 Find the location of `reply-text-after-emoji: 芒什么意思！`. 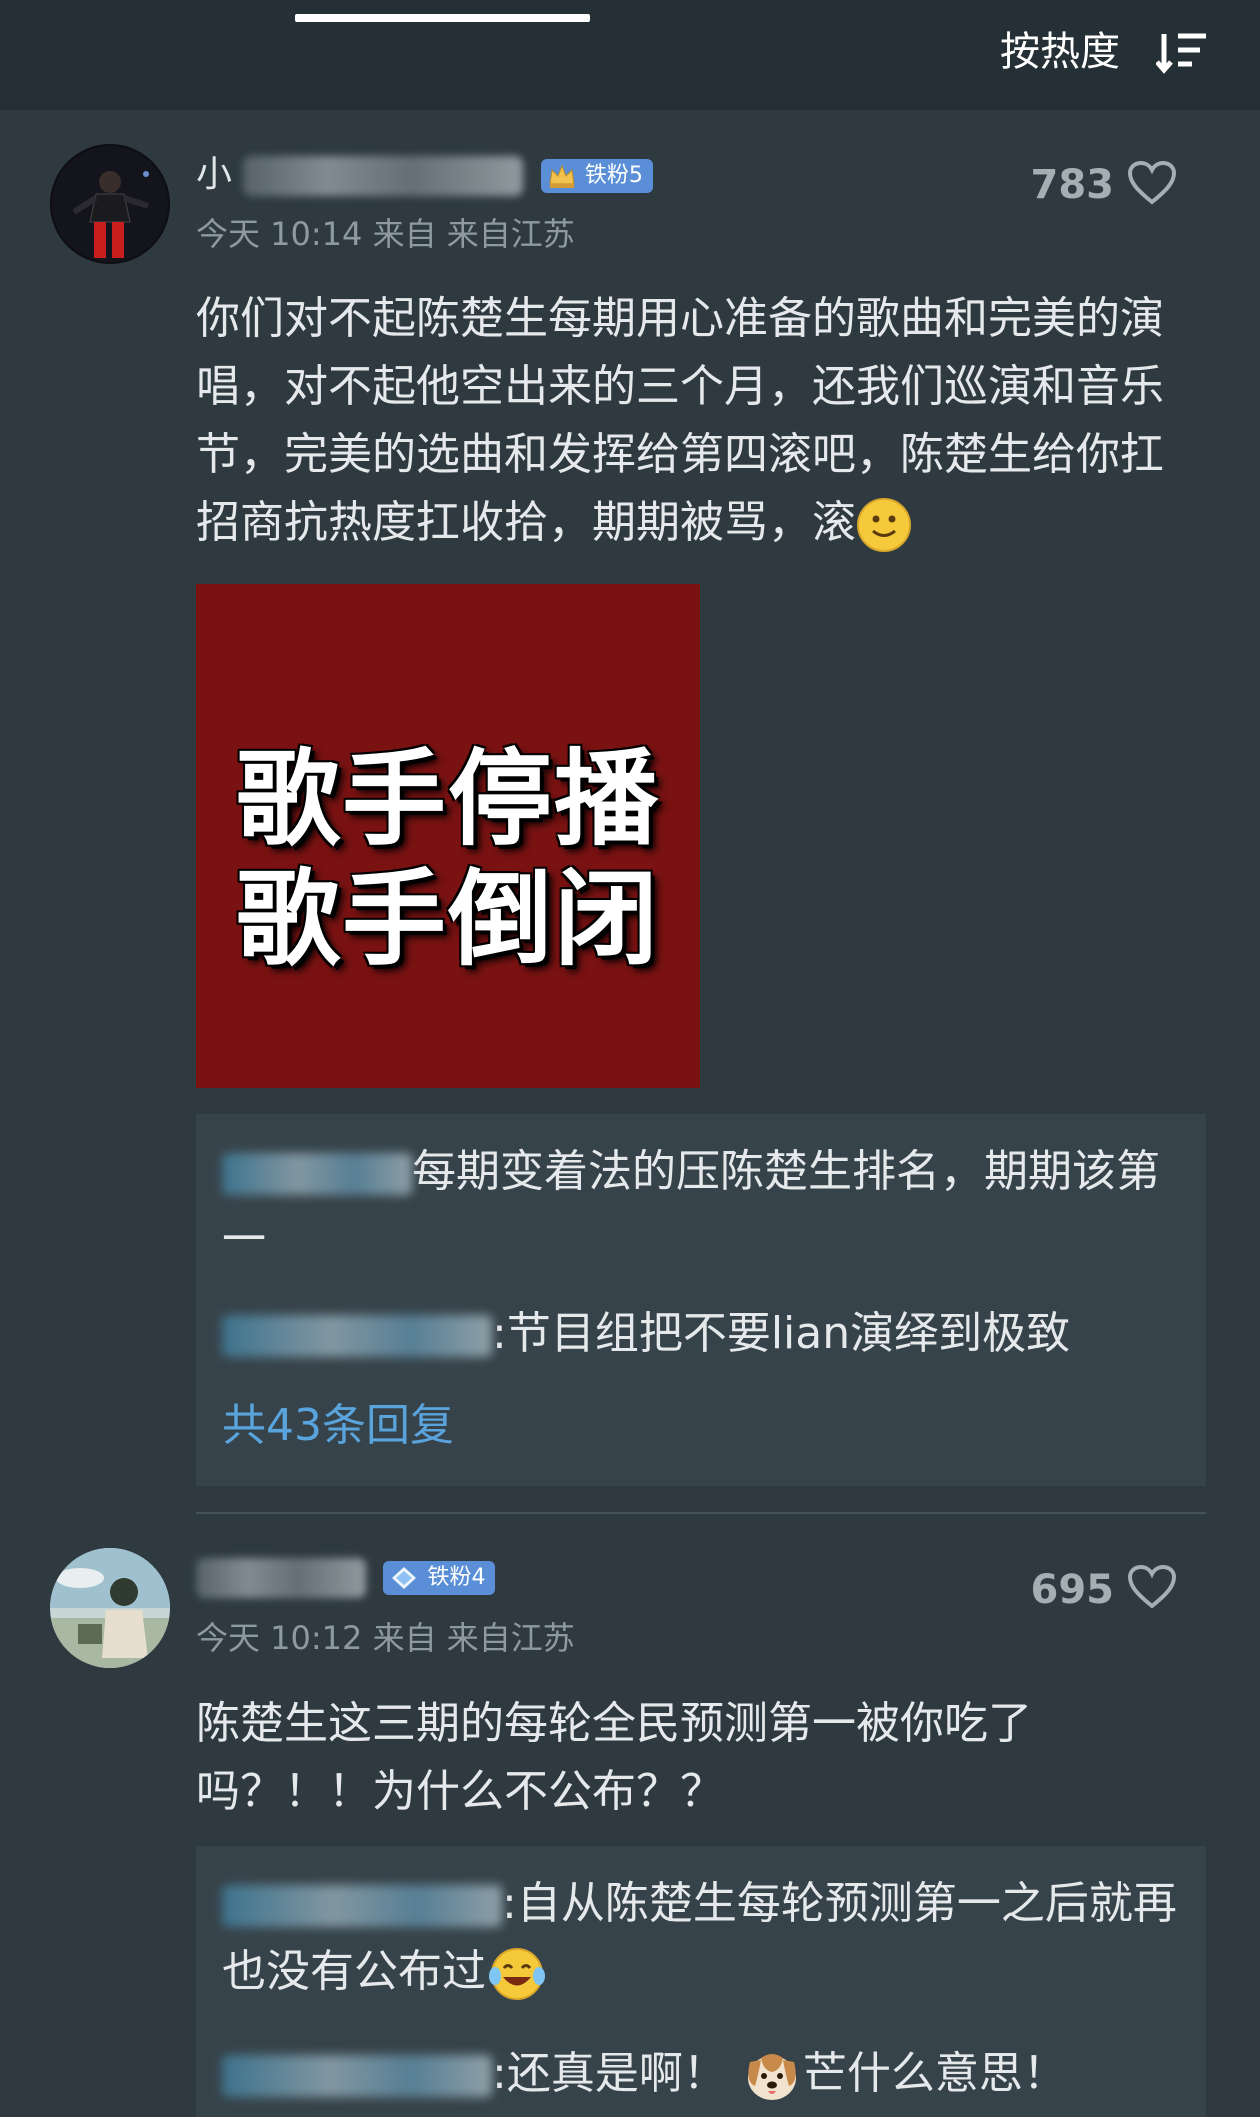

reply-text-after-emoji: 芒什么意思！ is located at coordinates (934, 2073).